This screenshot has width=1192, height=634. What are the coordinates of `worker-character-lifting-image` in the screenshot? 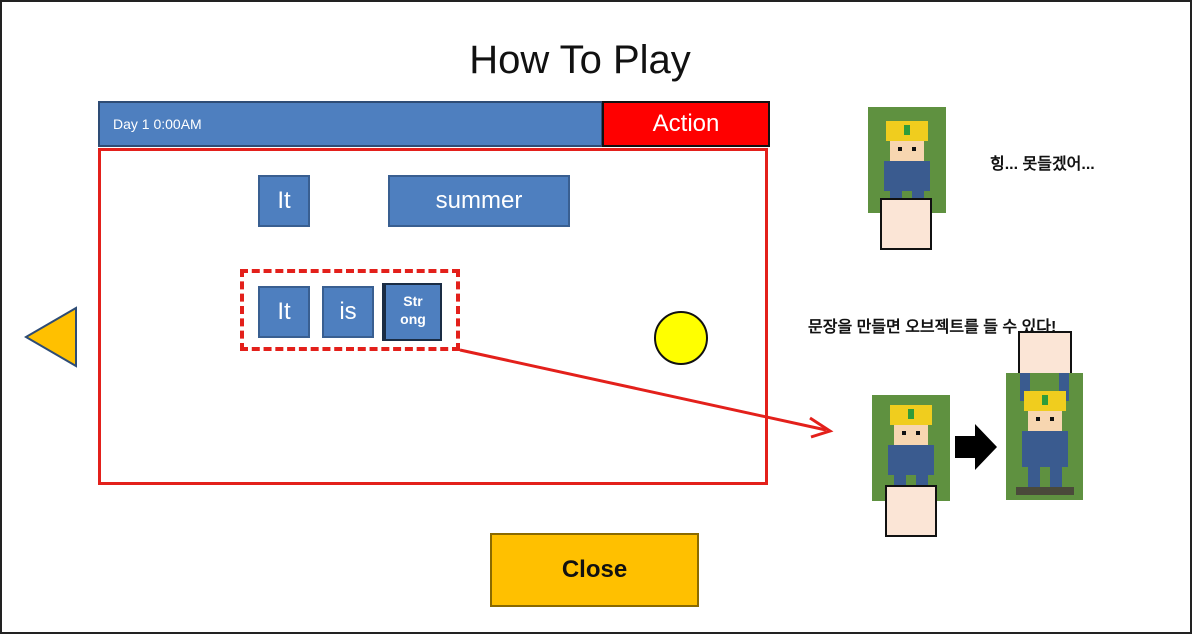 It's located at (1044, 436).